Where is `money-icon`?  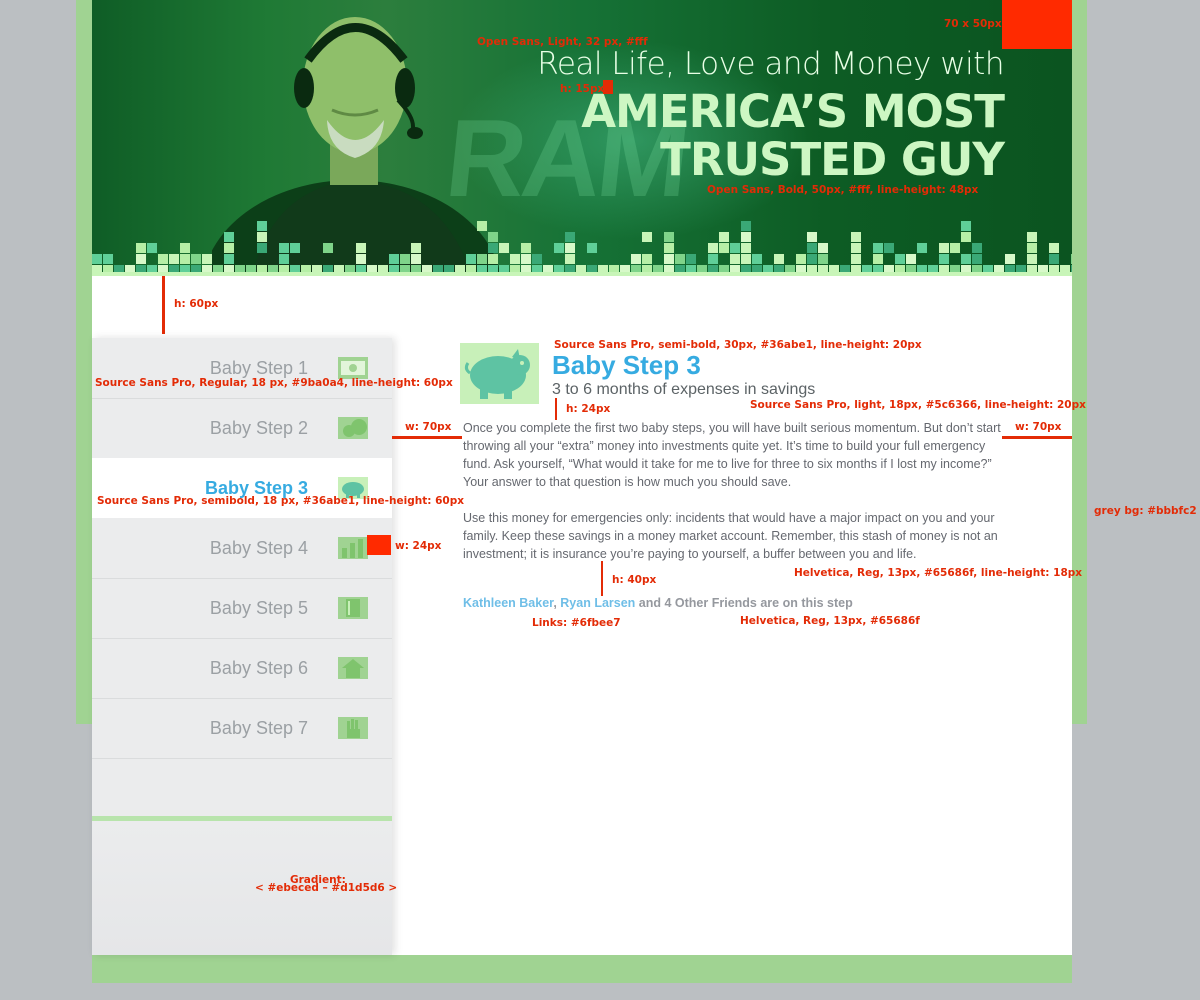 money-icon is located at coordinates (353, 368).